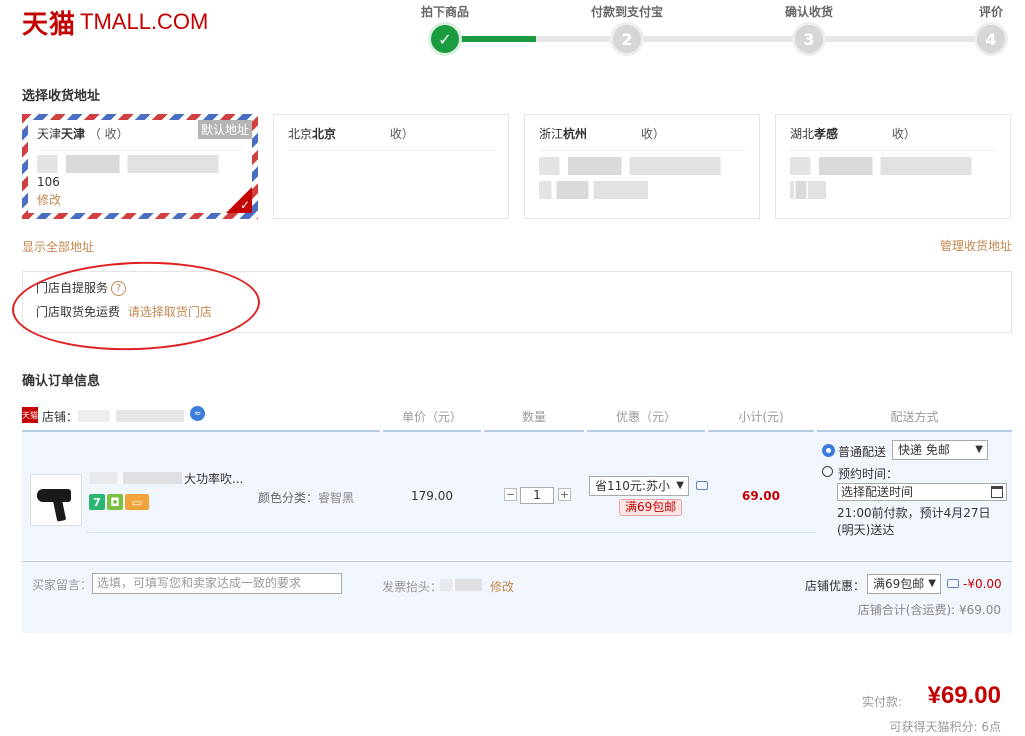  What do you see at coordinates (48, 182) in the screenshot?
I see `address-line: 106` at bounding box center [48, 182].